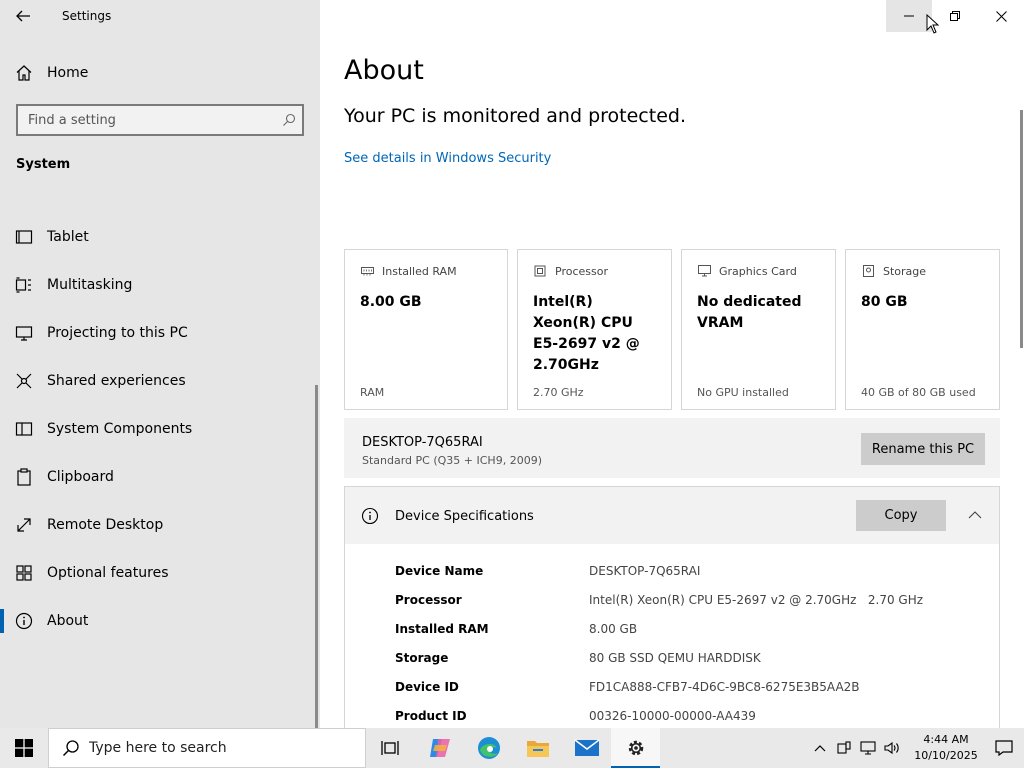  I want to click on main-scrollbar, so click(1021, 229).